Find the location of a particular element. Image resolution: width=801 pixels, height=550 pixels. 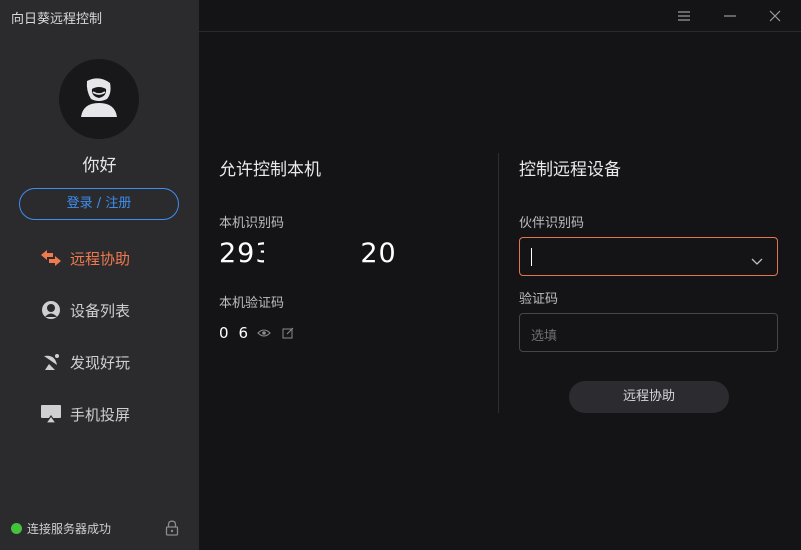

verify-code-mask is located at coordinates (233, 333).